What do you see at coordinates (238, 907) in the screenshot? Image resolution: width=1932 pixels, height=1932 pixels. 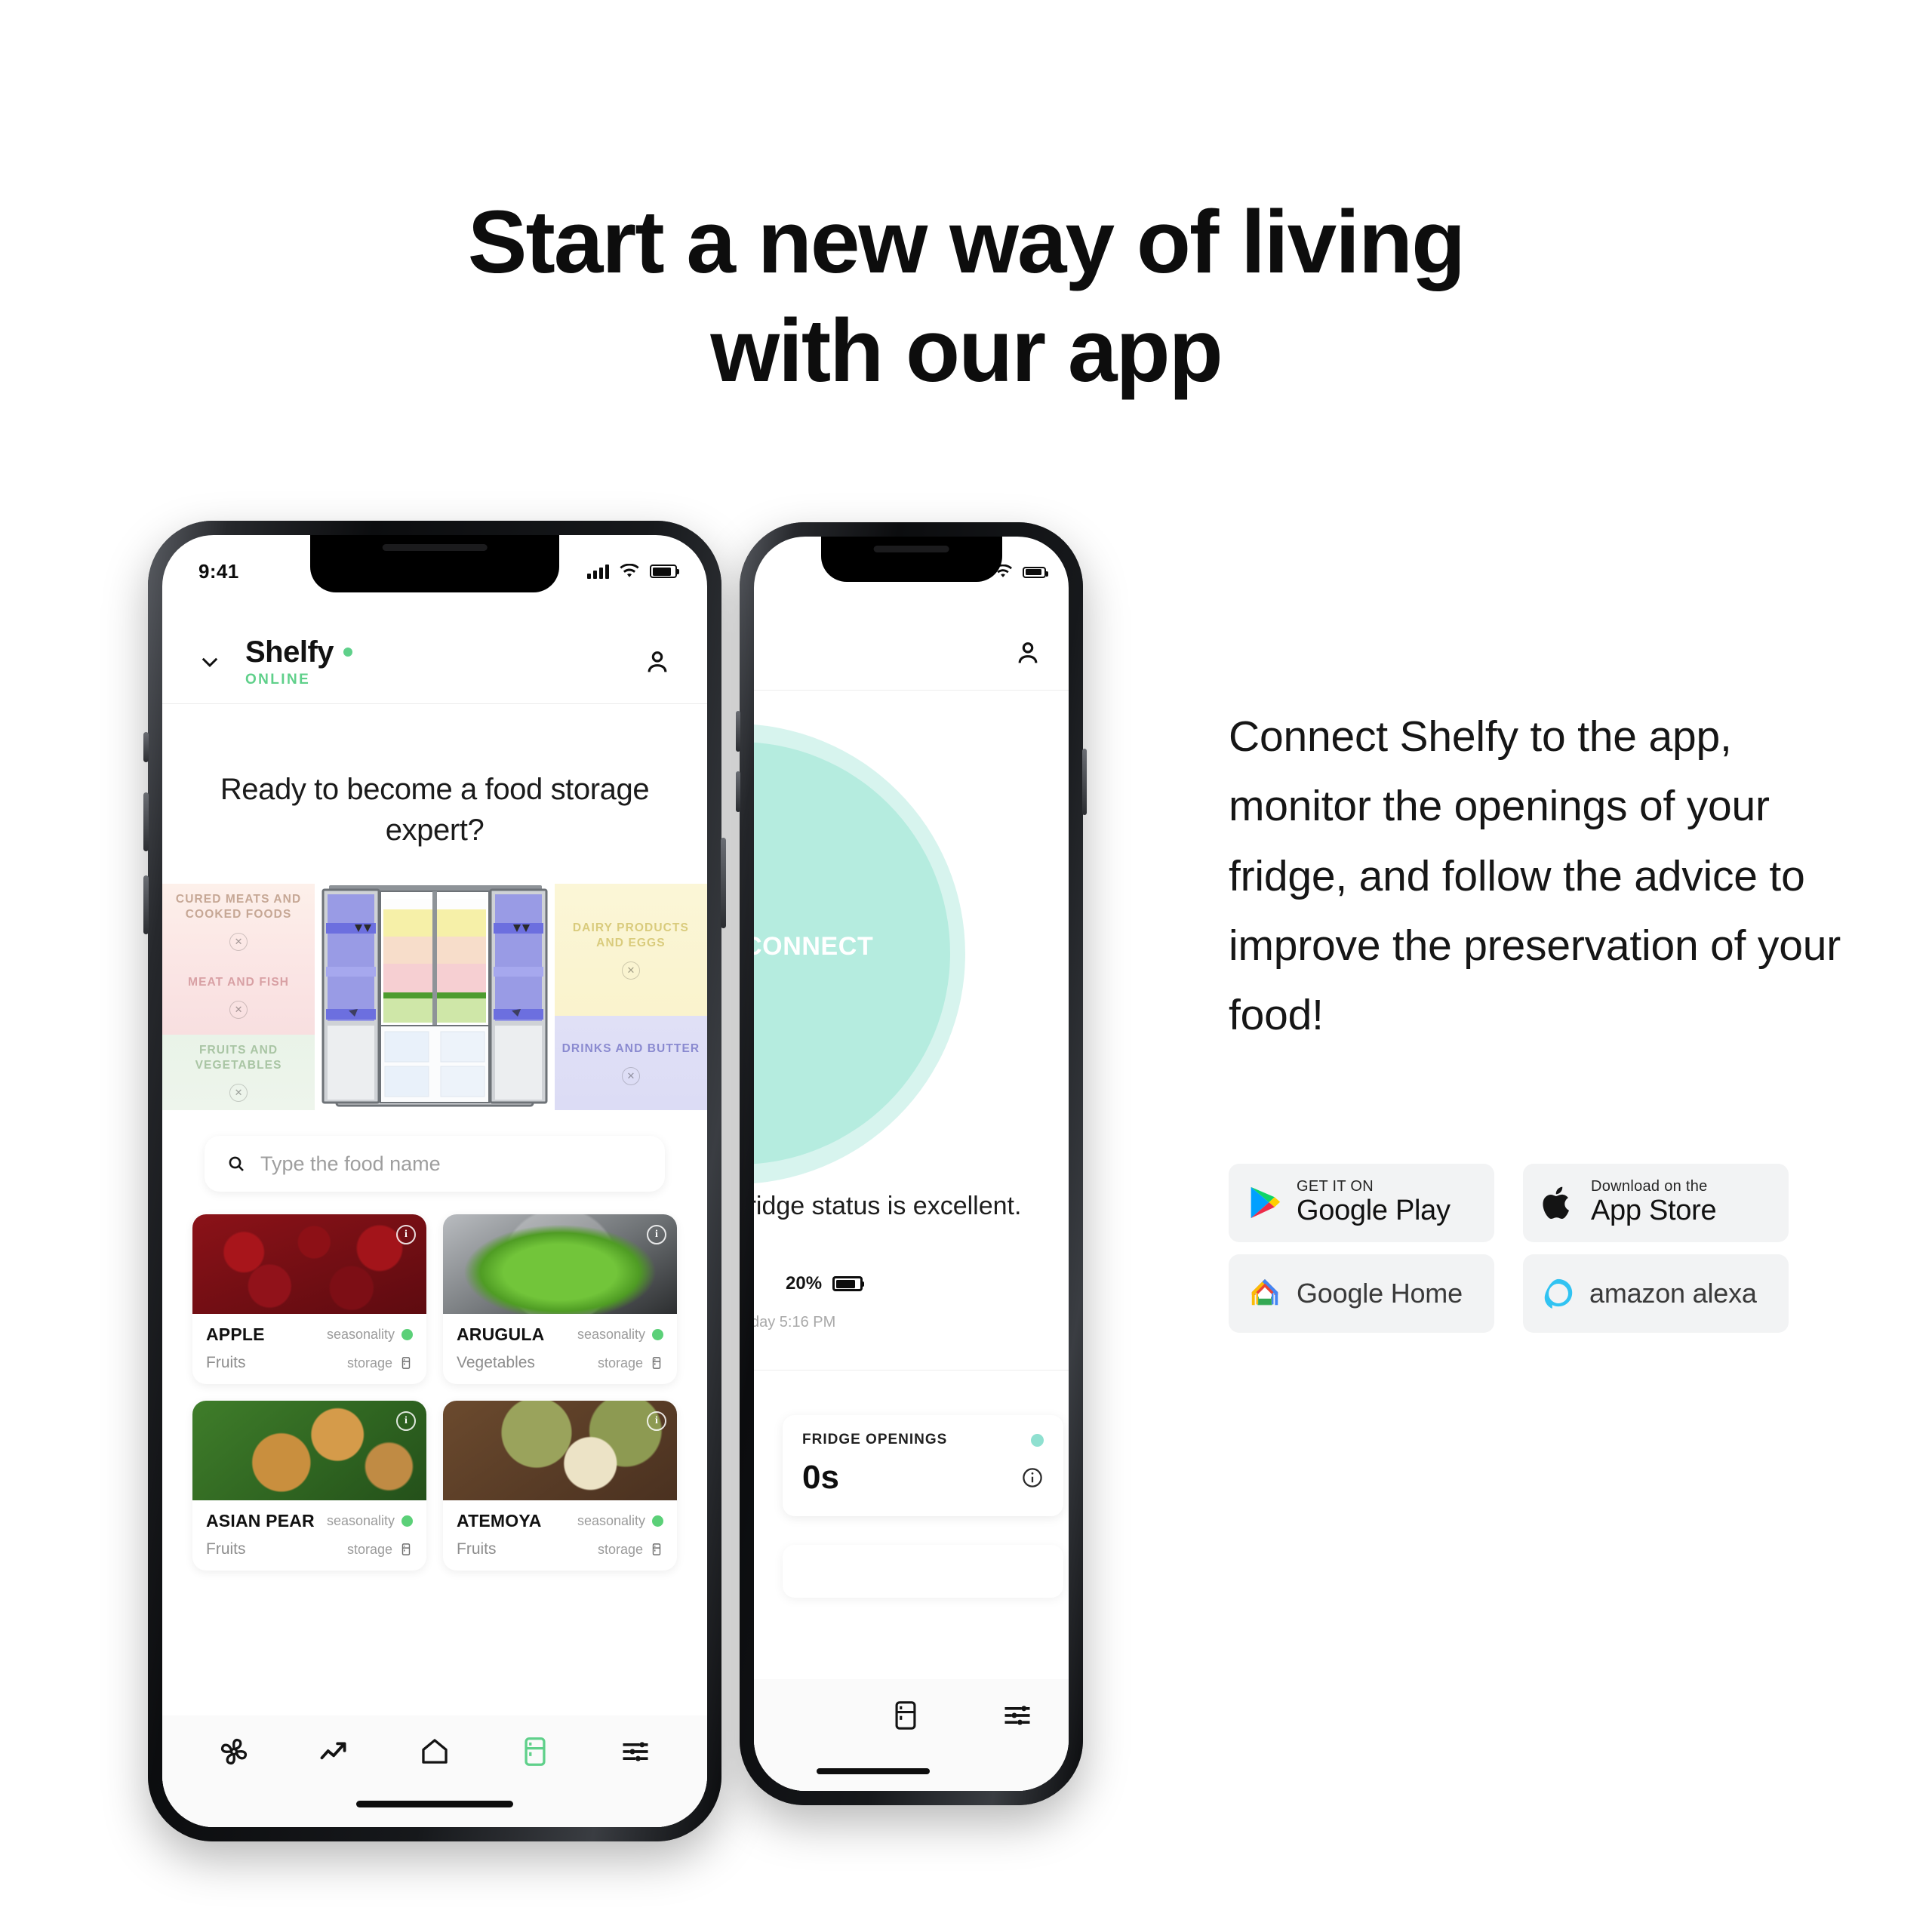 I see `zone-label: CURED MEATS AND COOKED FOODS` at bounding box center [238, 907].